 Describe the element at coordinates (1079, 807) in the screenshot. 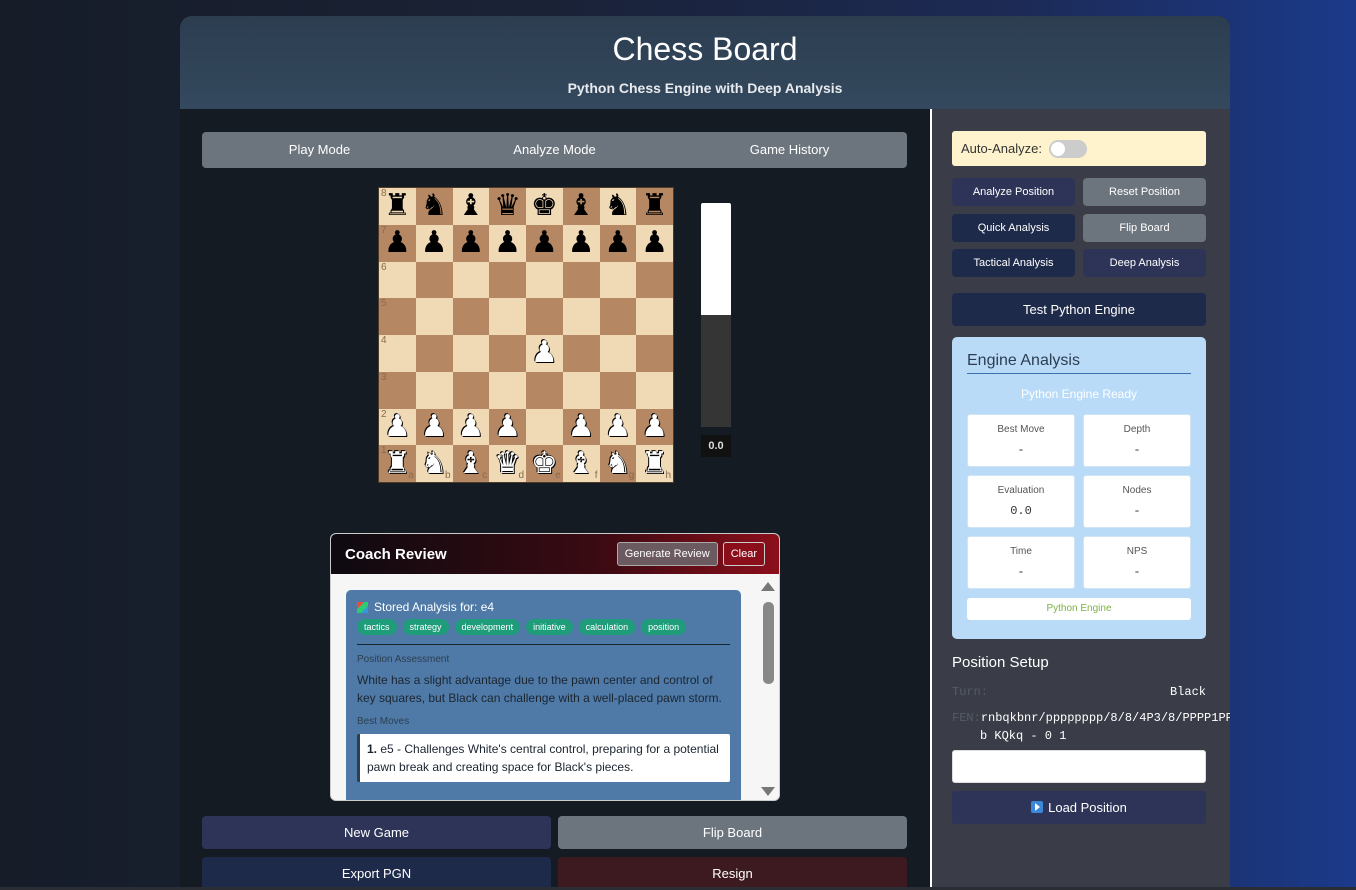

I see `load-position-button: Load Position` at that location.